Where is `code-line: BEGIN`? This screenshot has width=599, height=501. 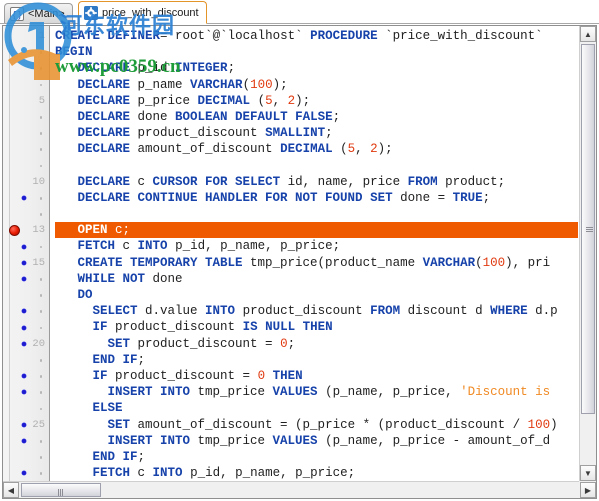 code-line: BEGIN is located at coordinates (316, 52).